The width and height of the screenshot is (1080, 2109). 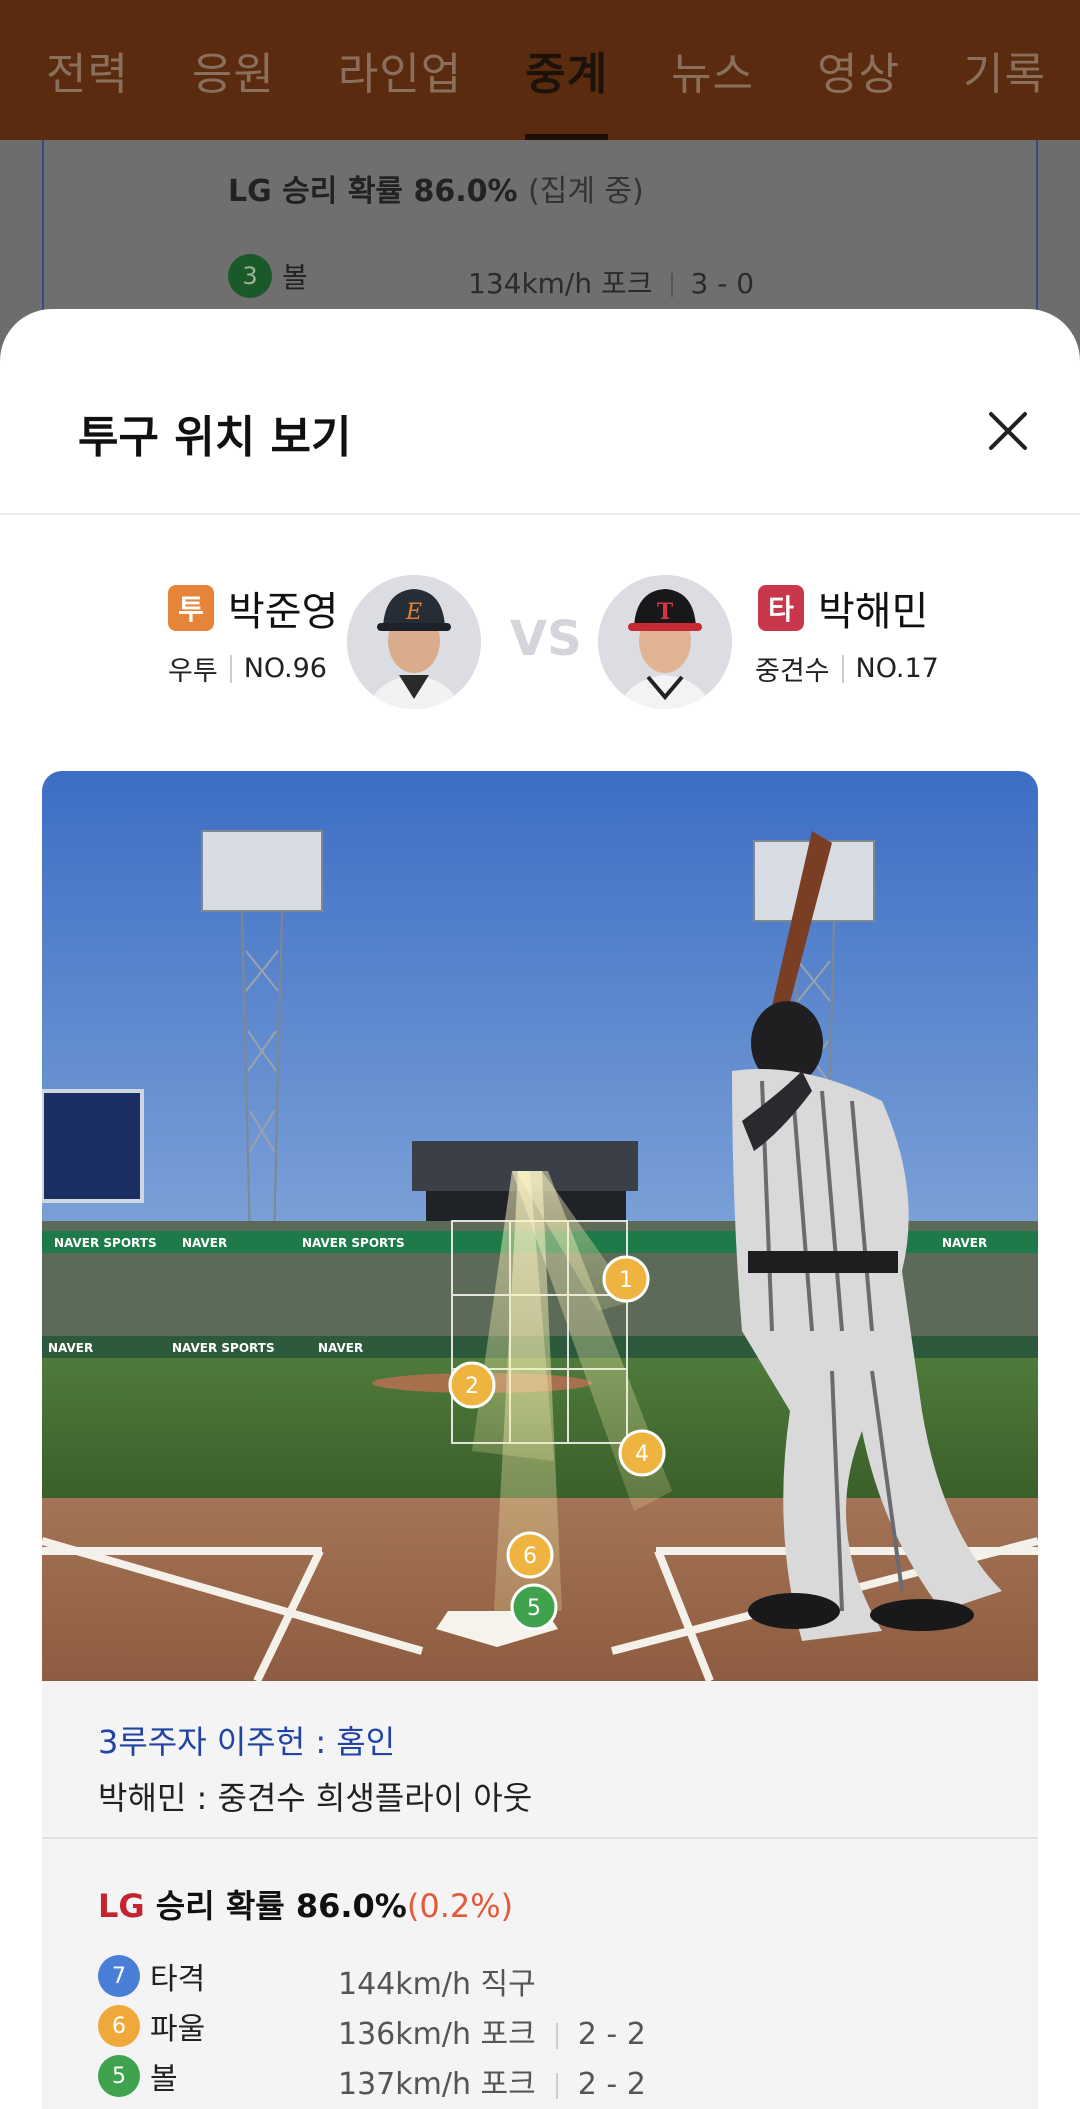 I want to click on batter-name: 박해민, so click(x=873, y=612).